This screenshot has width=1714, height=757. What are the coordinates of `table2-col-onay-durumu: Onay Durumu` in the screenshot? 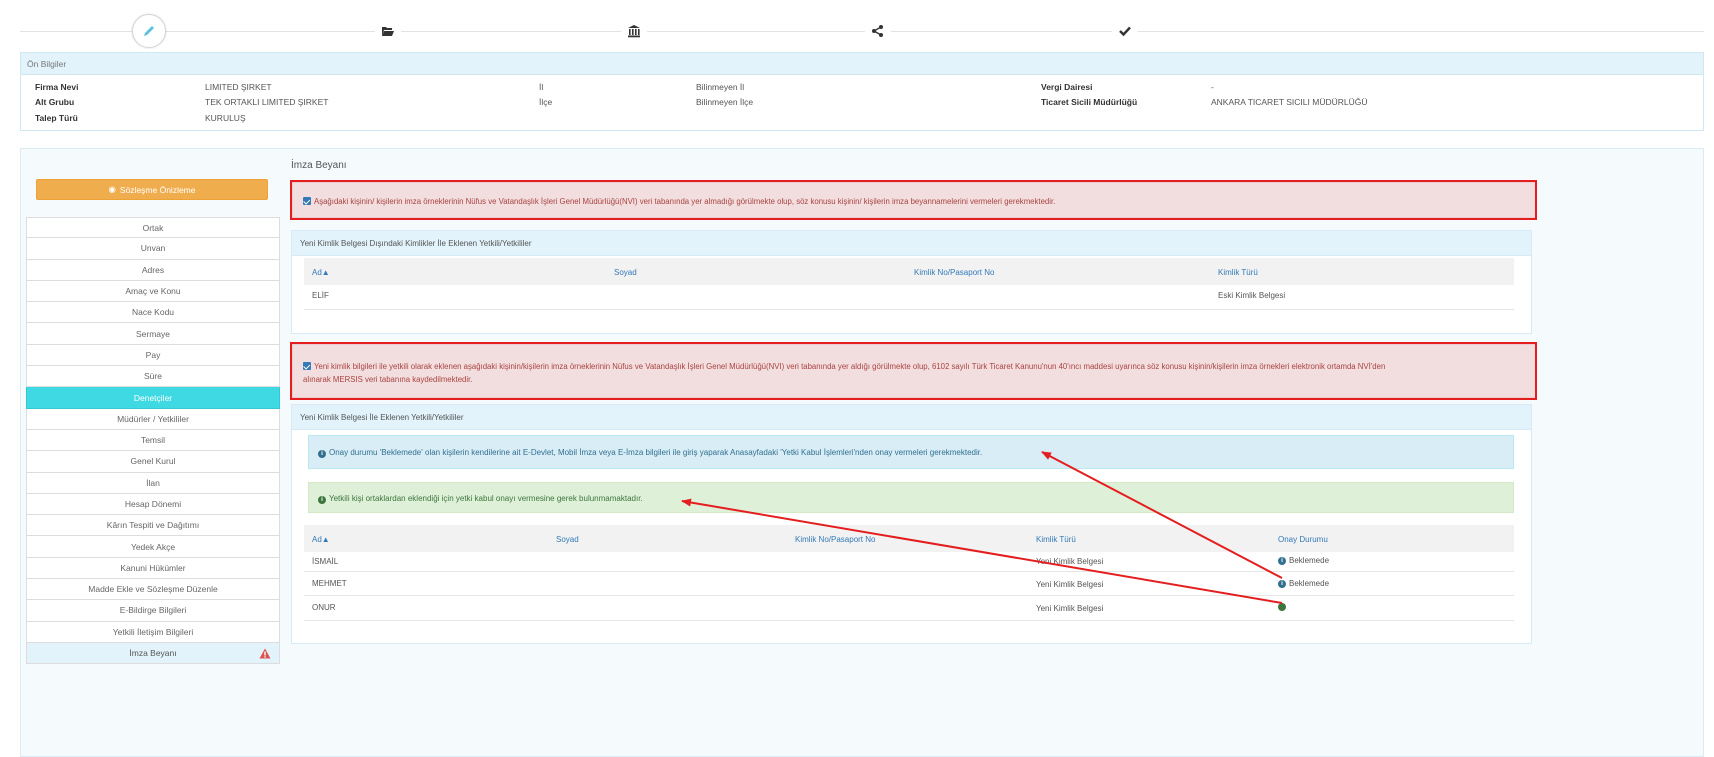 It's located at (1303, 539).